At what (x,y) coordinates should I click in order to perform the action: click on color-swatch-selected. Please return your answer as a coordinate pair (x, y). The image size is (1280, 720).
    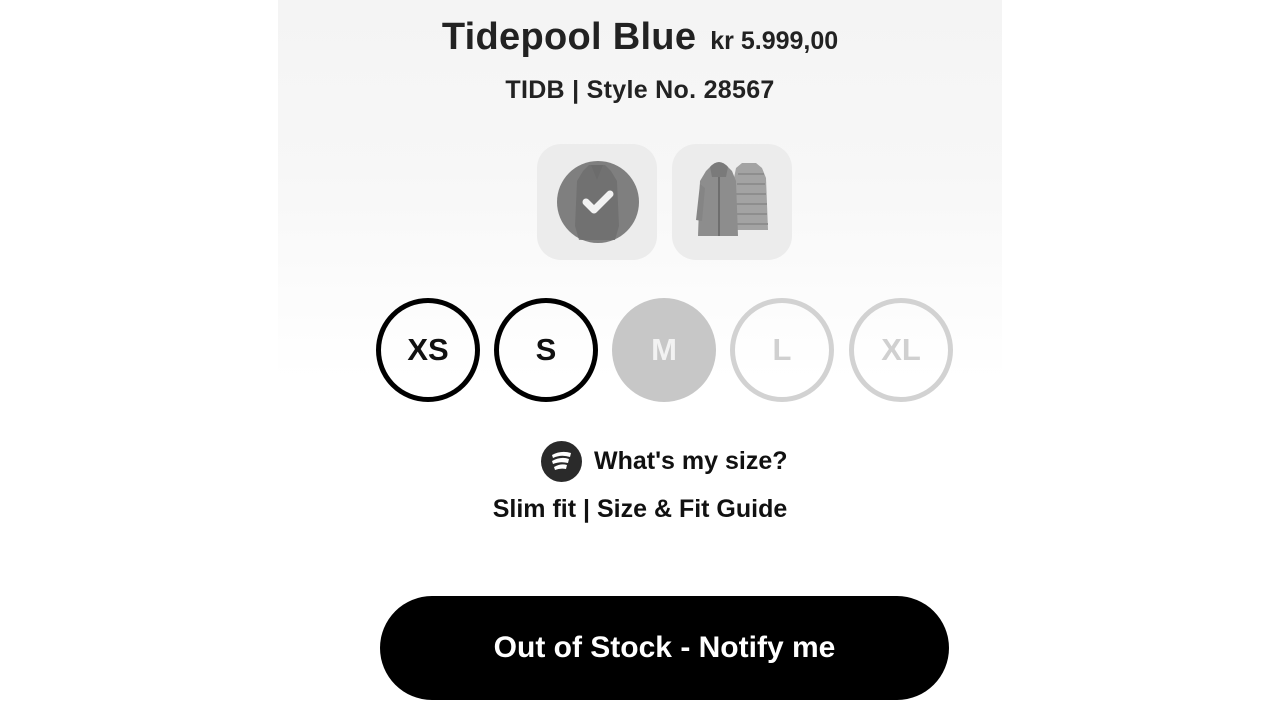
    Looking at the image, I should click on (597, 202).